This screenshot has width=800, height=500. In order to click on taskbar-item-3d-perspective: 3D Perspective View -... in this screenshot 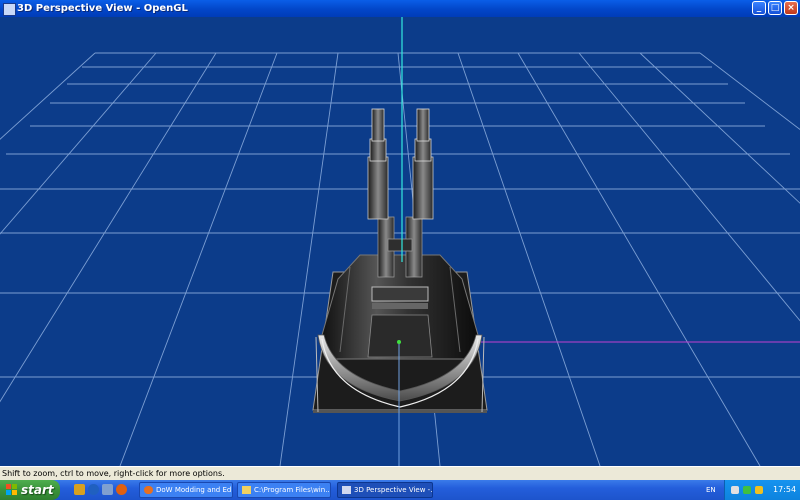, I will do `click(385, 490)`.